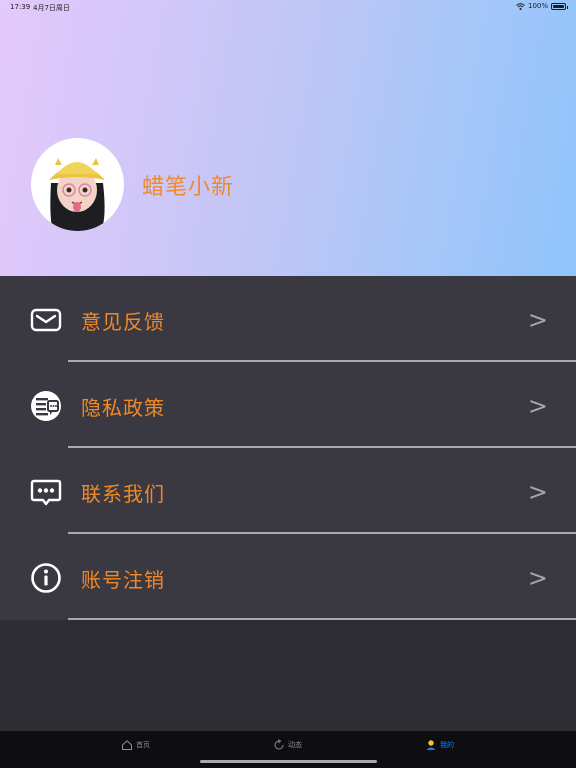 The image size is (576, 768). What do you see at coordinates (123, 322) in the screenshot?
I see `menu-item-label: 意见反馈` at bounding box center [123, 322].